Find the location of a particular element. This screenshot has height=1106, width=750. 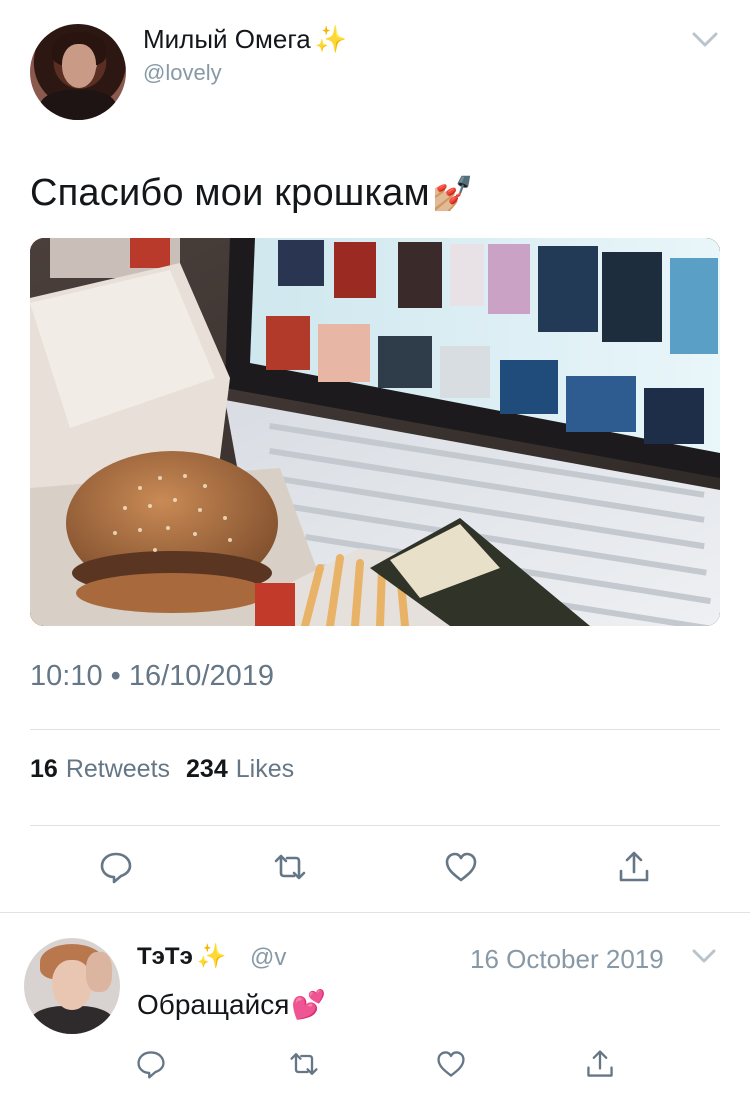

reply-author-handle: @v is located at coordinates (268, 958).